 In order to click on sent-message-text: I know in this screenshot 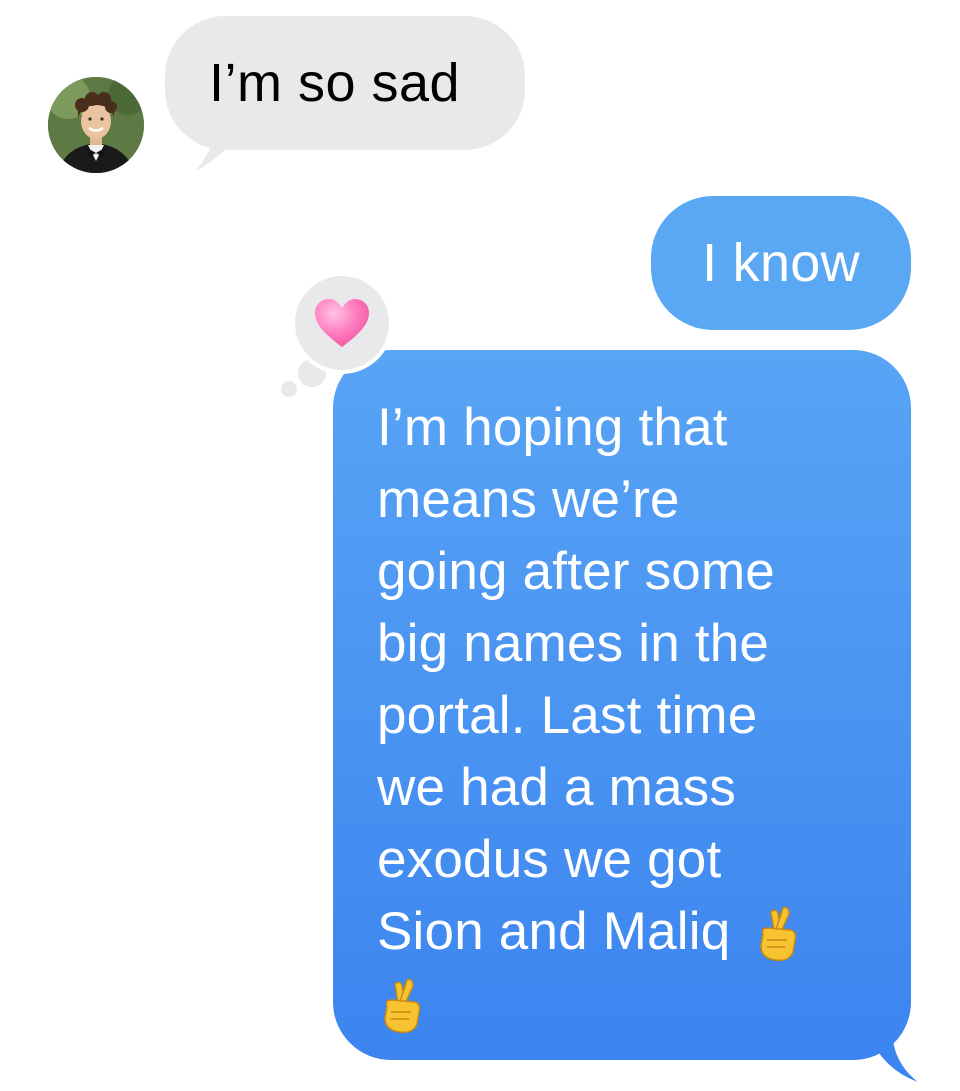, I will do `click(781, 263)`.